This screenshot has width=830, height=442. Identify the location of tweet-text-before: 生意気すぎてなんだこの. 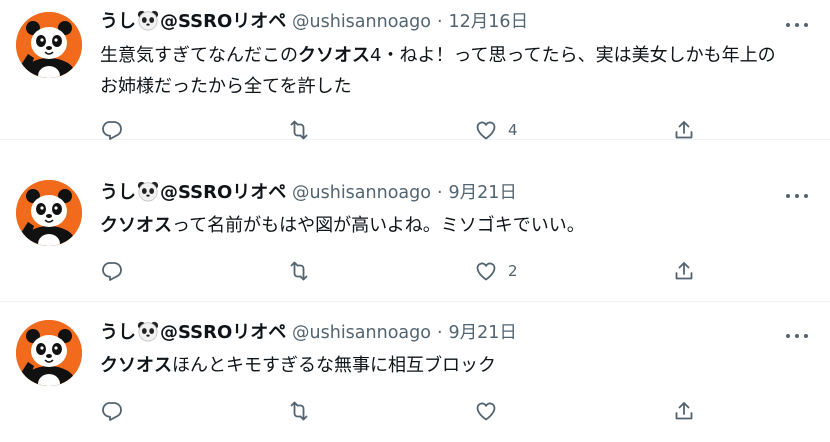
(199, 55).